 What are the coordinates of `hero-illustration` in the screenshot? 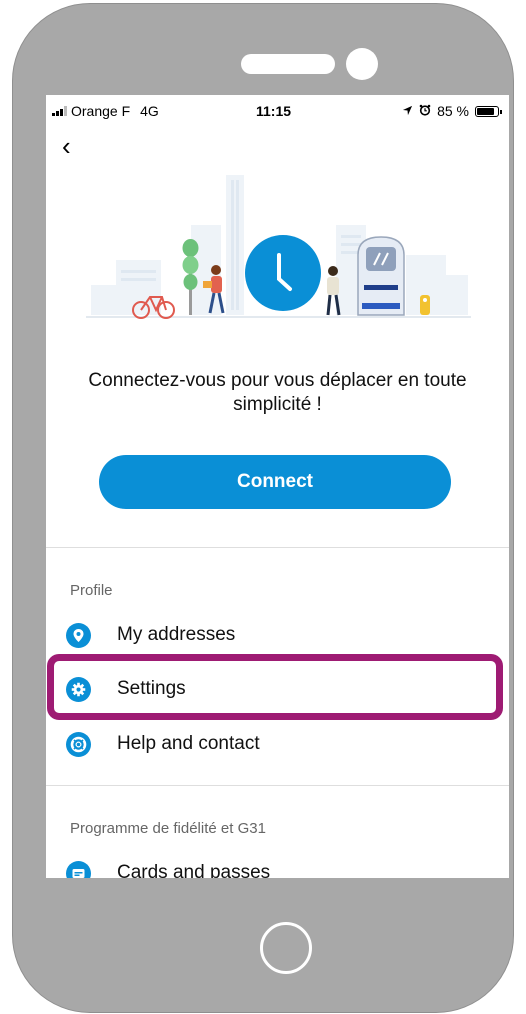 It's located at (278, 247).